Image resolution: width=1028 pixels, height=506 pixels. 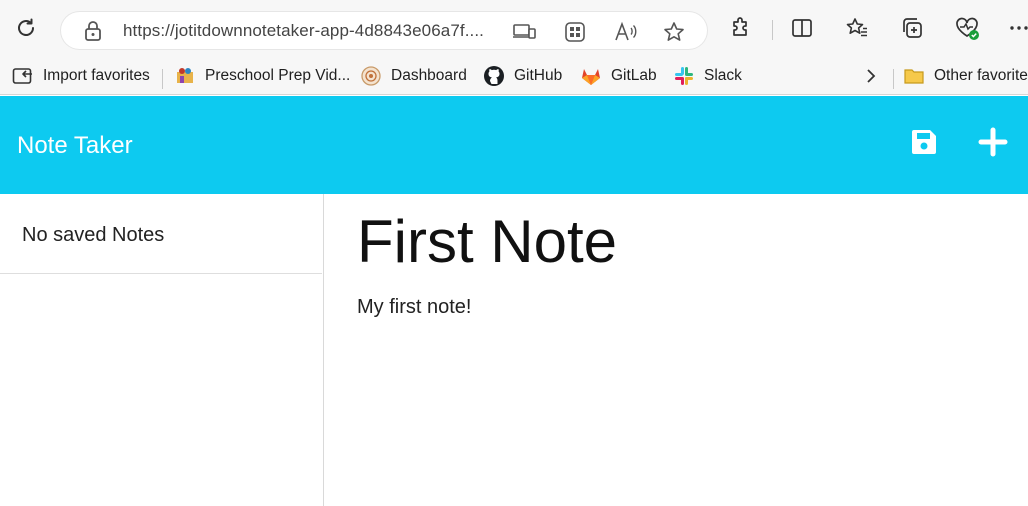 I want to click on bookmarks-overflow-button, so click(x=875, y=76).